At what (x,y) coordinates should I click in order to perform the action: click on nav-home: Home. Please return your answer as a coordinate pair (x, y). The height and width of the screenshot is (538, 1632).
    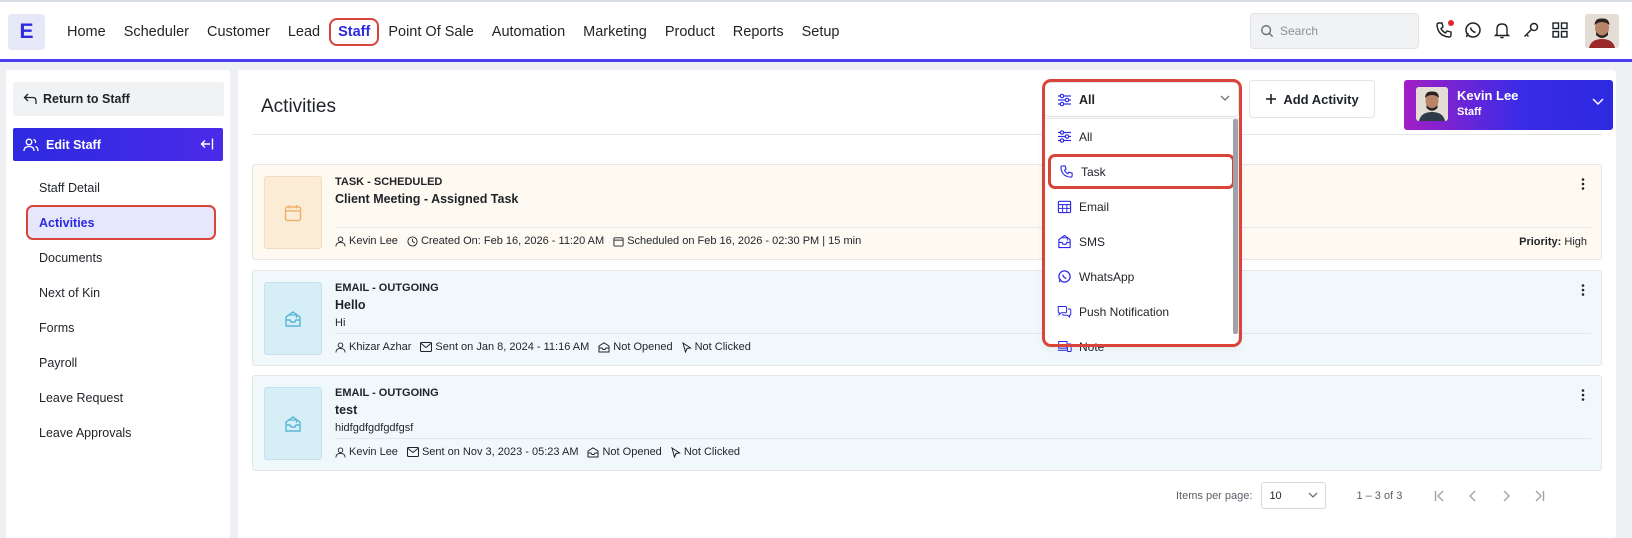
    Looking at the image, I should click on (86, 32).